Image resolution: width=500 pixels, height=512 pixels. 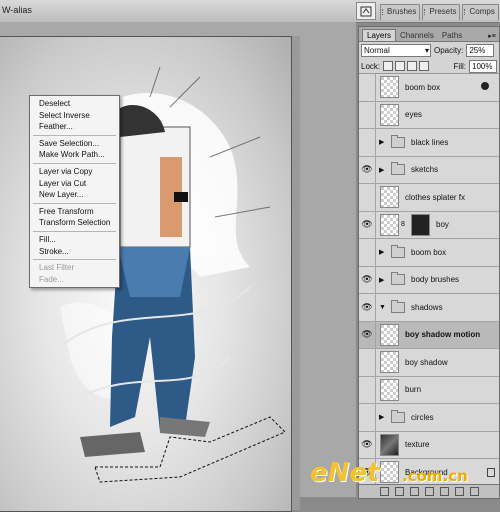 What do you see at coordinates (414, 491) in the screenshot?
I see `add-mask-icon` at bounding box center [414, 491].